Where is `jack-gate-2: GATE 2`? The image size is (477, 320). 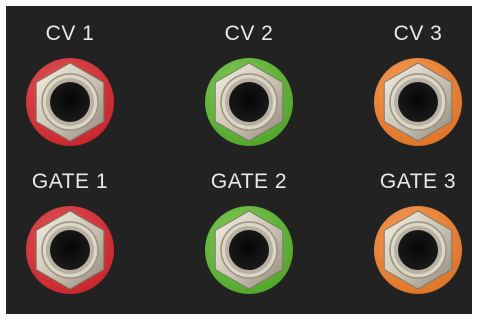
jack-gate-2: GATE 2 is located at coordinates (249, 240).